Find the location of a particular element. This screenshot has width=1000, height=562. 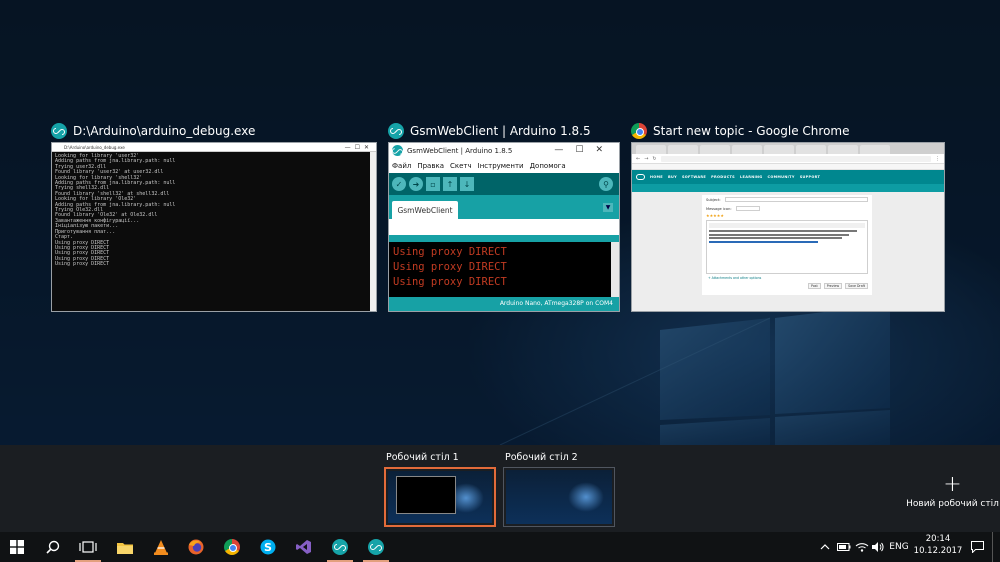

desktop-1-thumbnail is located at coordinates (440, 497).